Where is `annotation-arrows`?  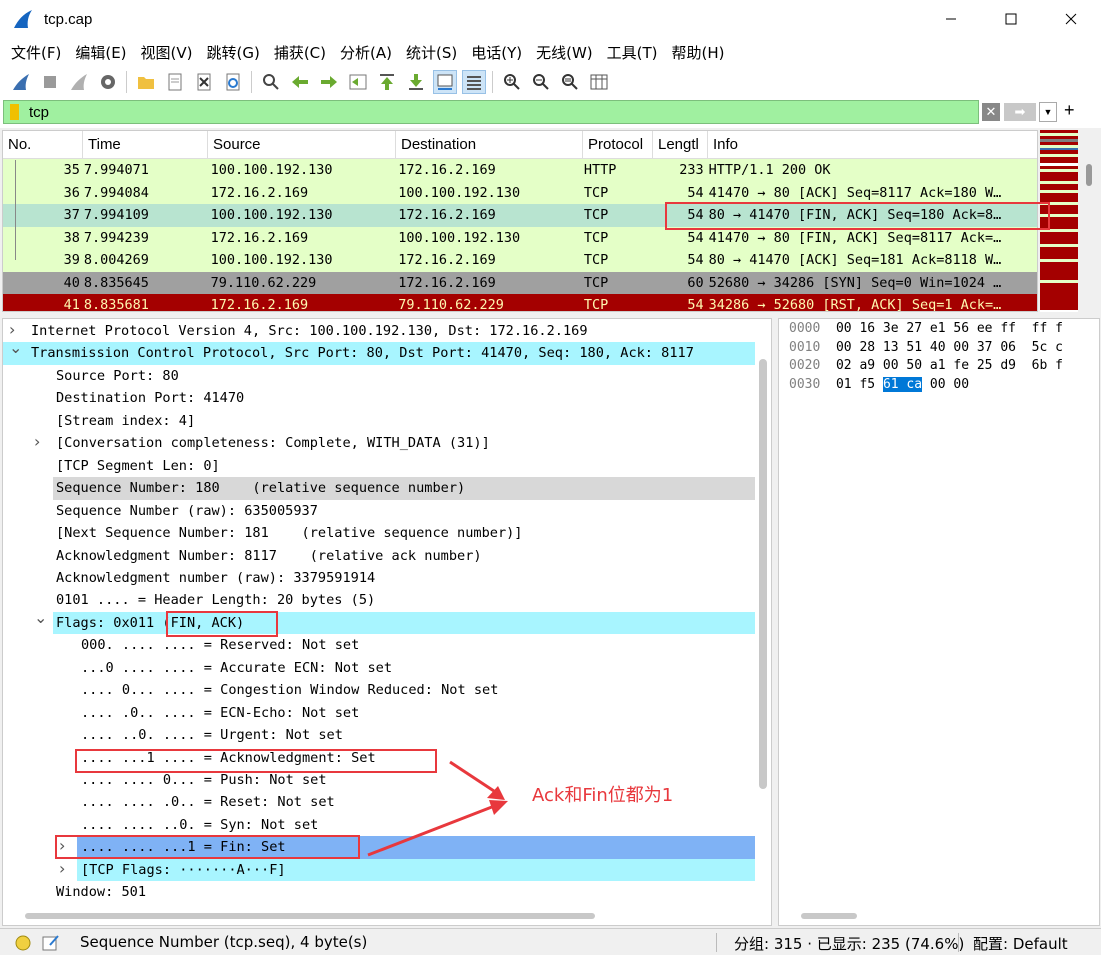 annotation-arrows is located at coordinates (437, 808).